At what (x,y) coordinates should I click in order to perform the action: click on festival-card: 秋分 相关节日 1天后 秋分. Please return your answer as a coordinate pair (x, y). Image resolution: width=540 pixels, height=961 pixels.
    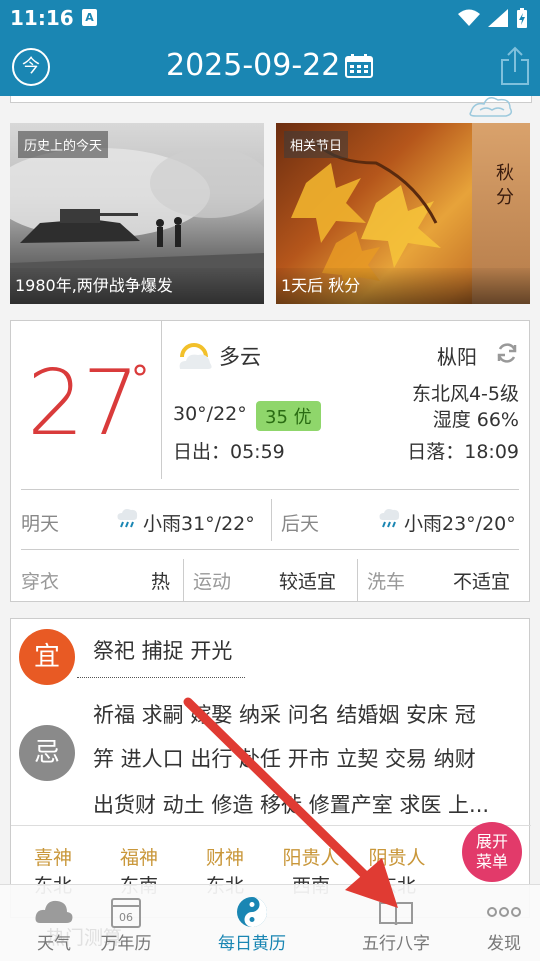
    Looking at the image, I should click on (403, 213).